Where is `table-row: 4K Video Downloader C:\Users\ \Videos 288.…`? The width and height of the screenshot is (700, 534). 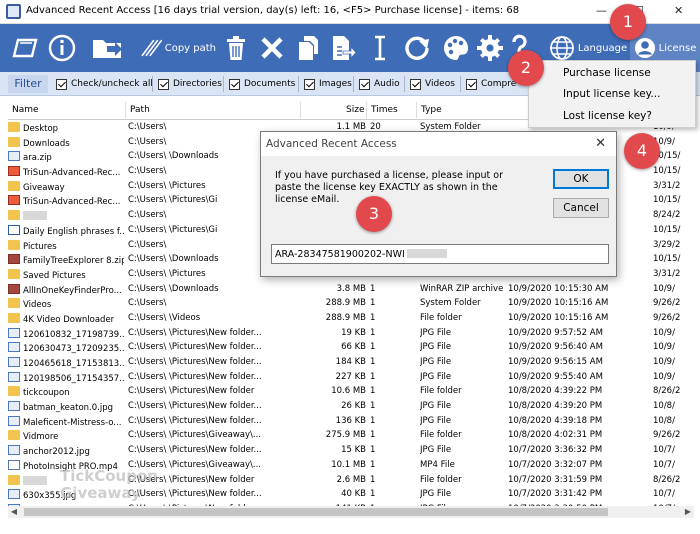 table-row: 4K Video Downloader C:\Users\ \Videos 288.… is located at coordinates (351, 318).